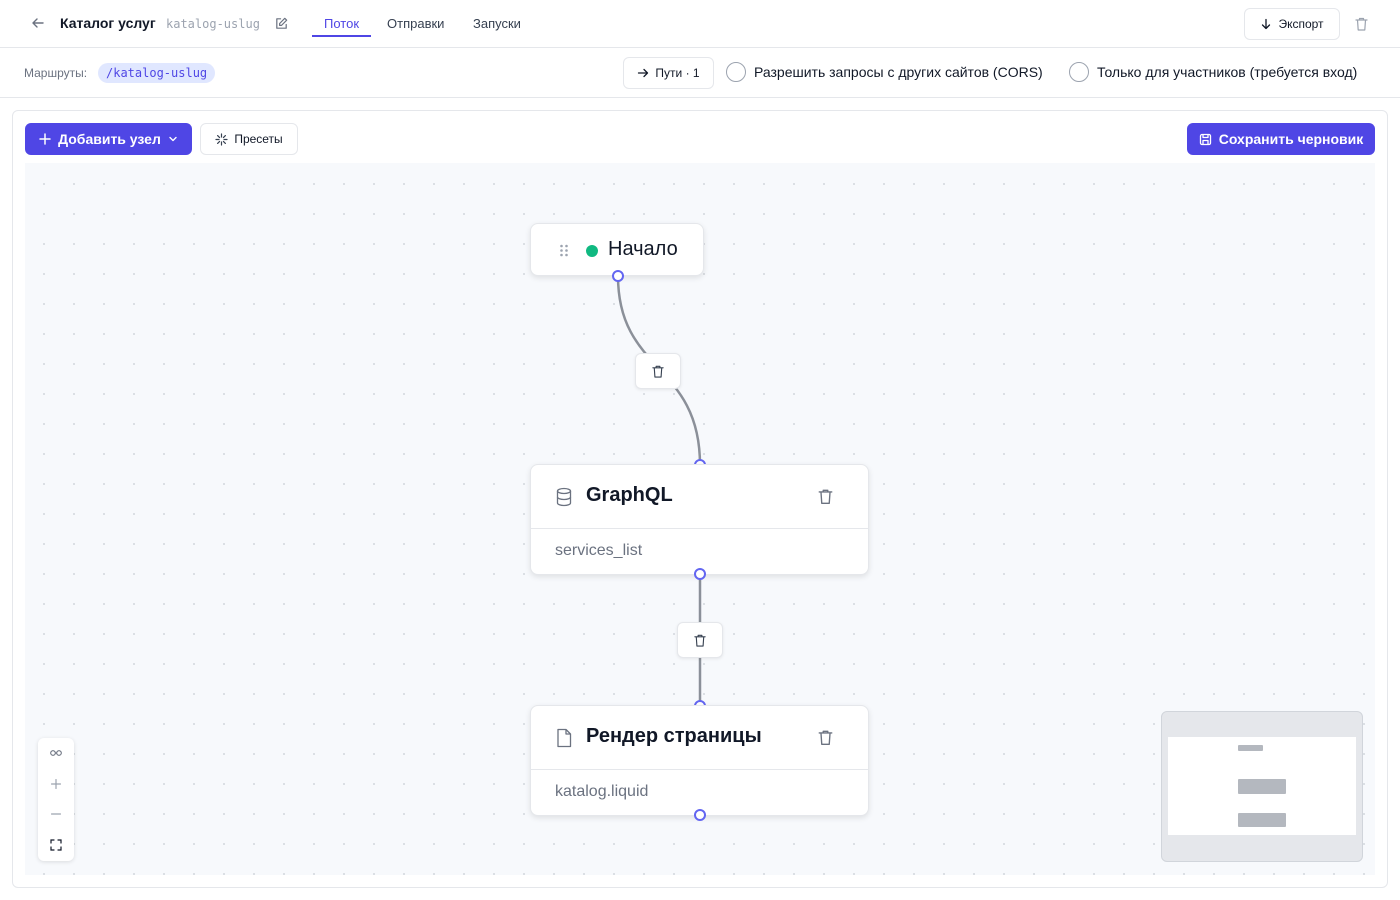 Image resolution: width=1400 pixels, height=900 pixels. I want to click on canvas-controls, so click(56, 799).